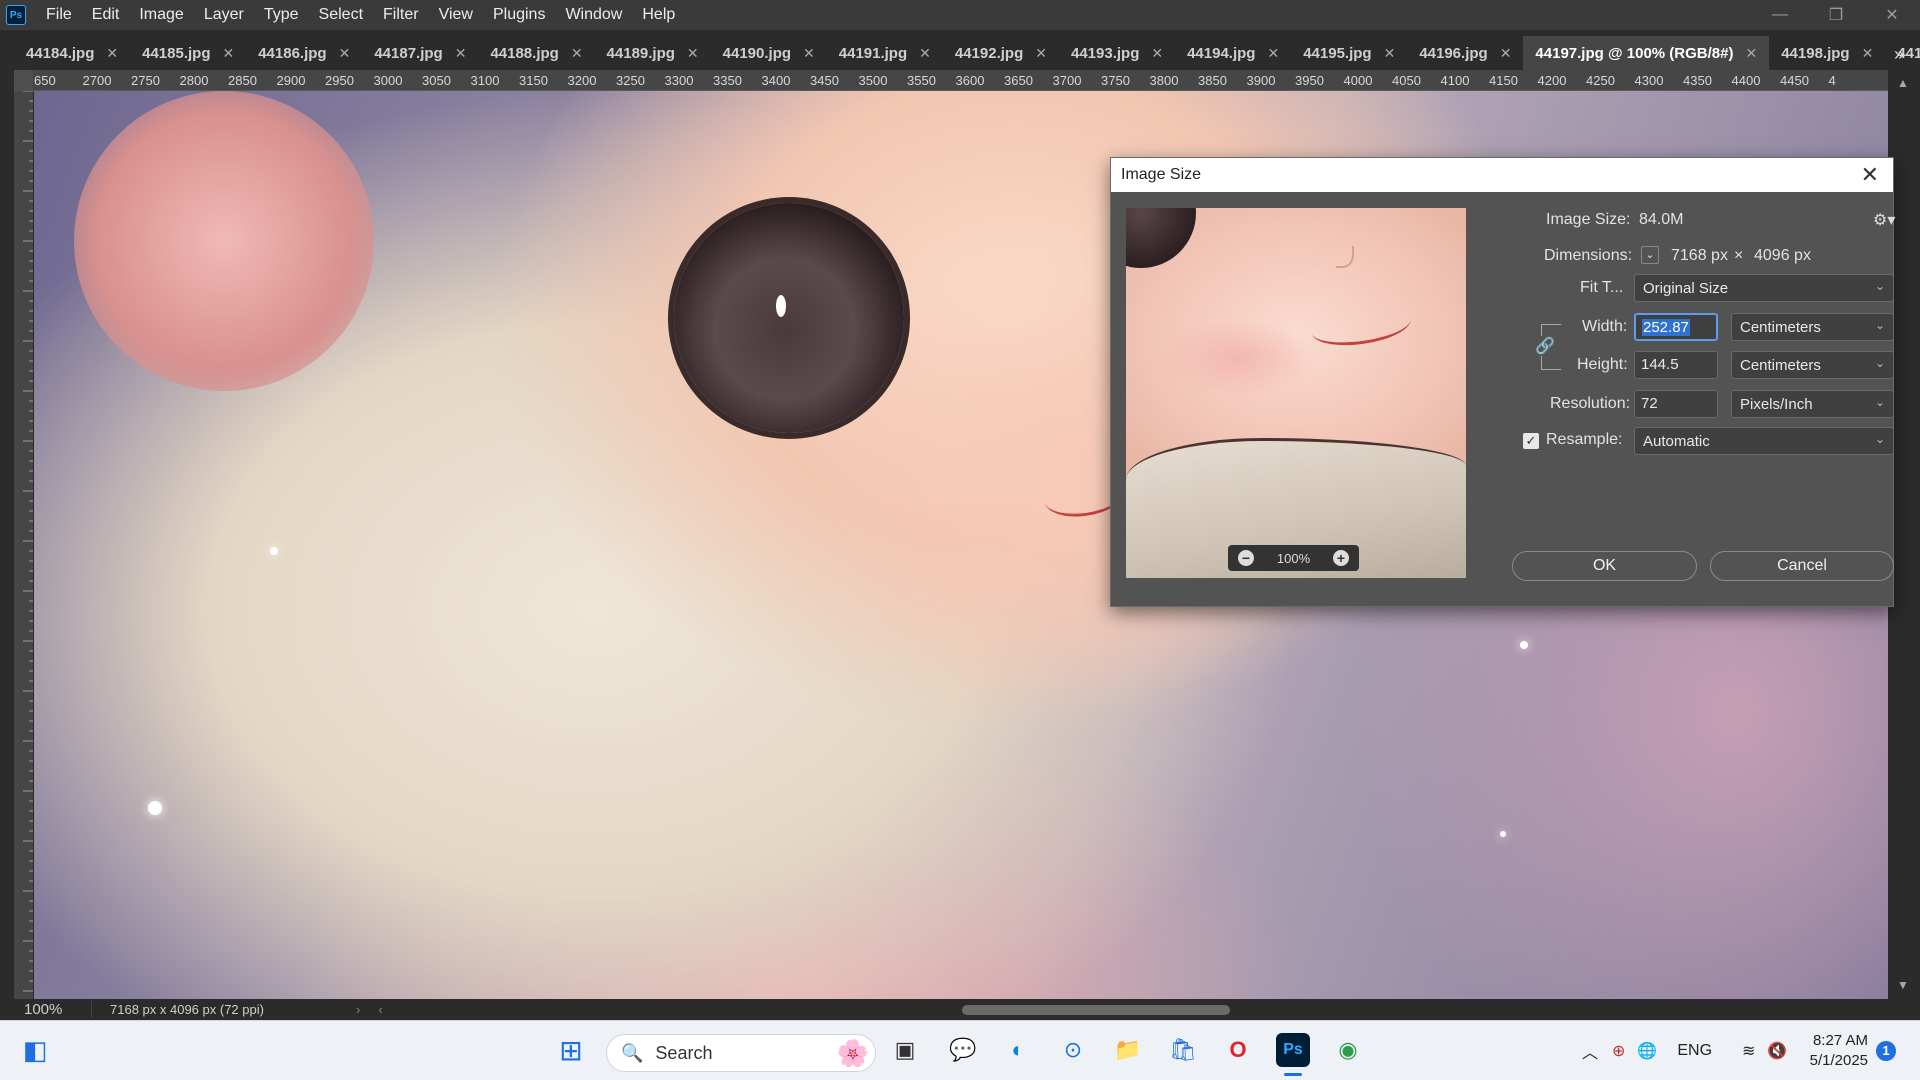 Image resolution: width=1920 pixels, height=1080 pixels. Describe the element at coordinates (1764, 441) in the screenshot. I see `resample-dropdown: Automatic ⌄` at that location.